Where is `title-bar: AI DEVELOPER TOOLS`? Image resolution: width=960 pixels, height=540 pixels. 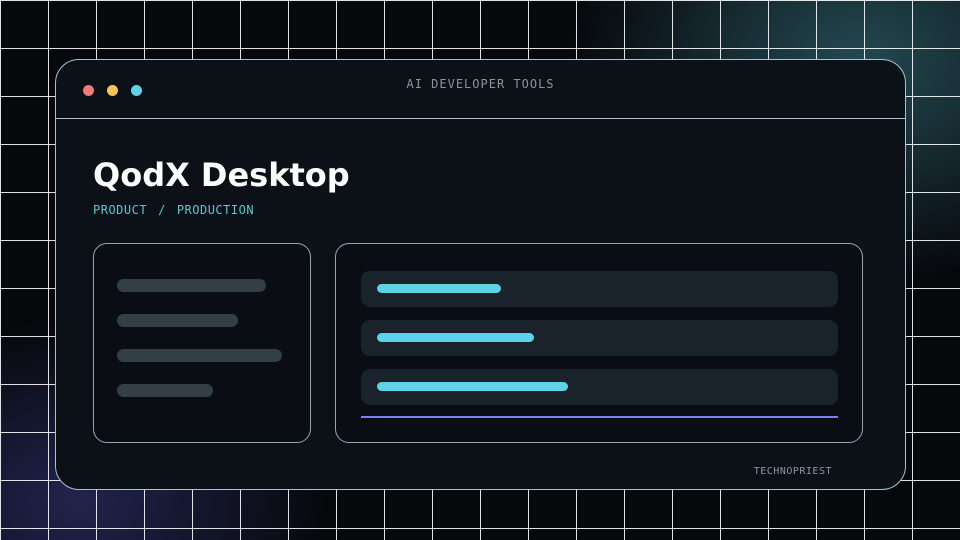
title-bar: AI DEVELOPER TOOLS is located at coordinates (480, 89).